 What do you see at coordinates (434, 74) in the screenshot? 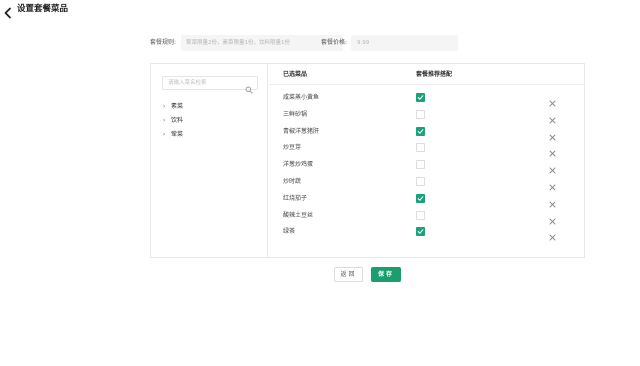
I see `column-header-recommend: 套餐推荐搭配` at bounding box center [434, 74].